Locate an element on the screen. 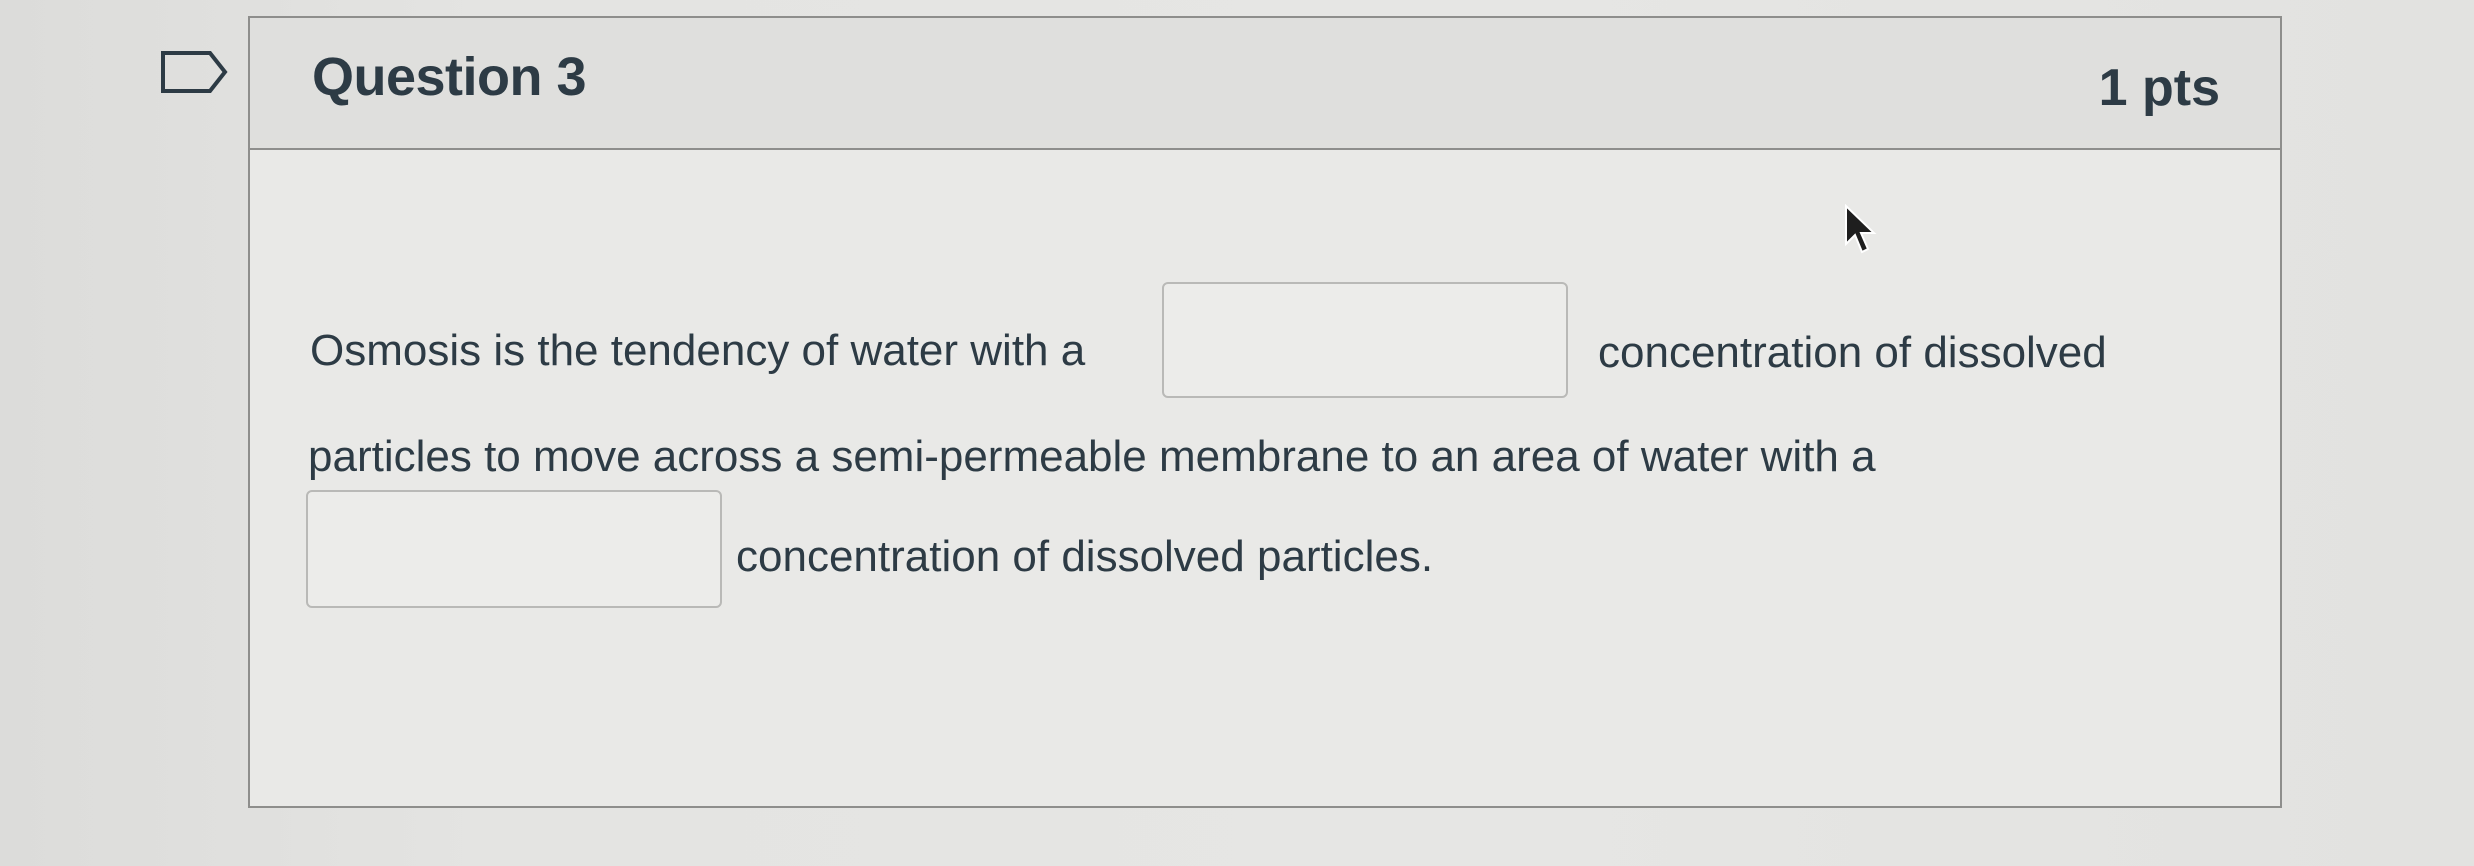 The image size is (2474, 866). question-header: Question 3 1 pts is located at coordinates (1265, 84).